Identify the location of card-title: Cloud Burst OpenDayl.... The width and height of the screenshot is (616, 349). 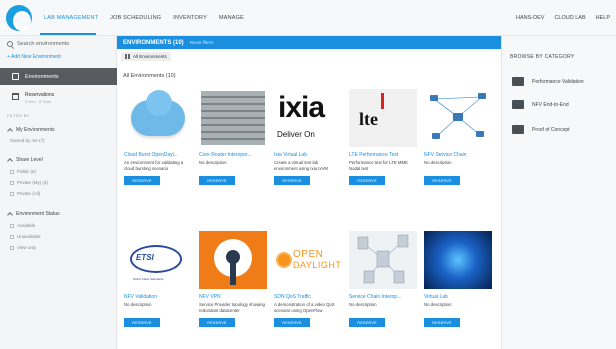
(158, 155).